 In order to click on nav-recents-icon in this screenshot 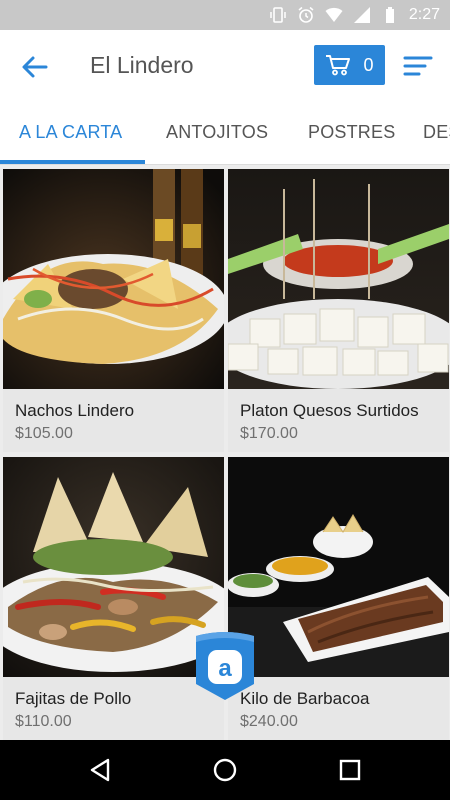, I will do `click(350, 770)`.